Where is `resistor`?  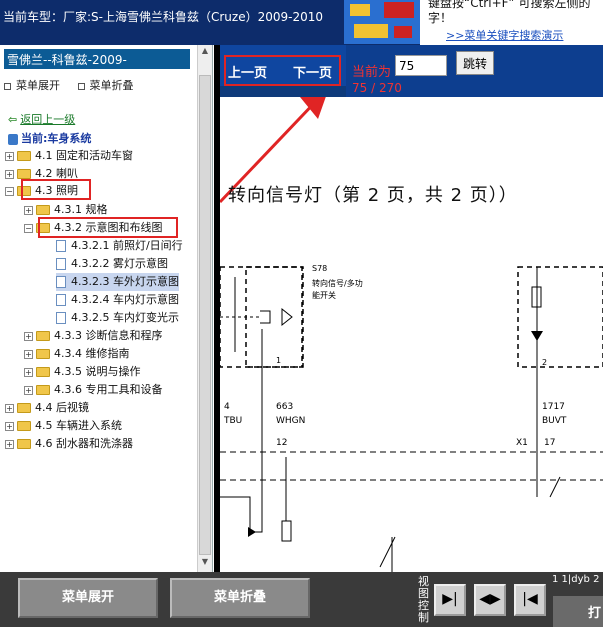 resistor is located at coordinates (286, 531).